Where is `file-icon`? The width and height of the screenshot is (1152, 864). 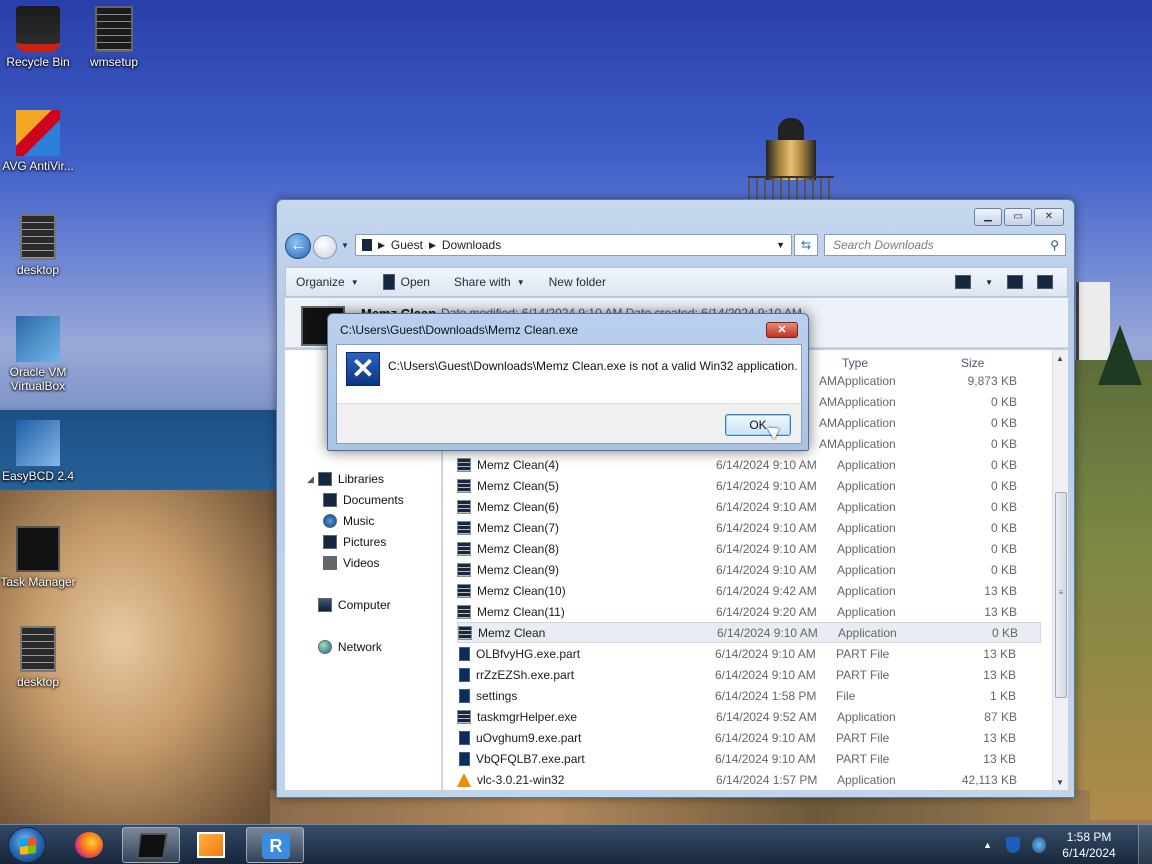 file-icon is located at coordinates (464, 653).